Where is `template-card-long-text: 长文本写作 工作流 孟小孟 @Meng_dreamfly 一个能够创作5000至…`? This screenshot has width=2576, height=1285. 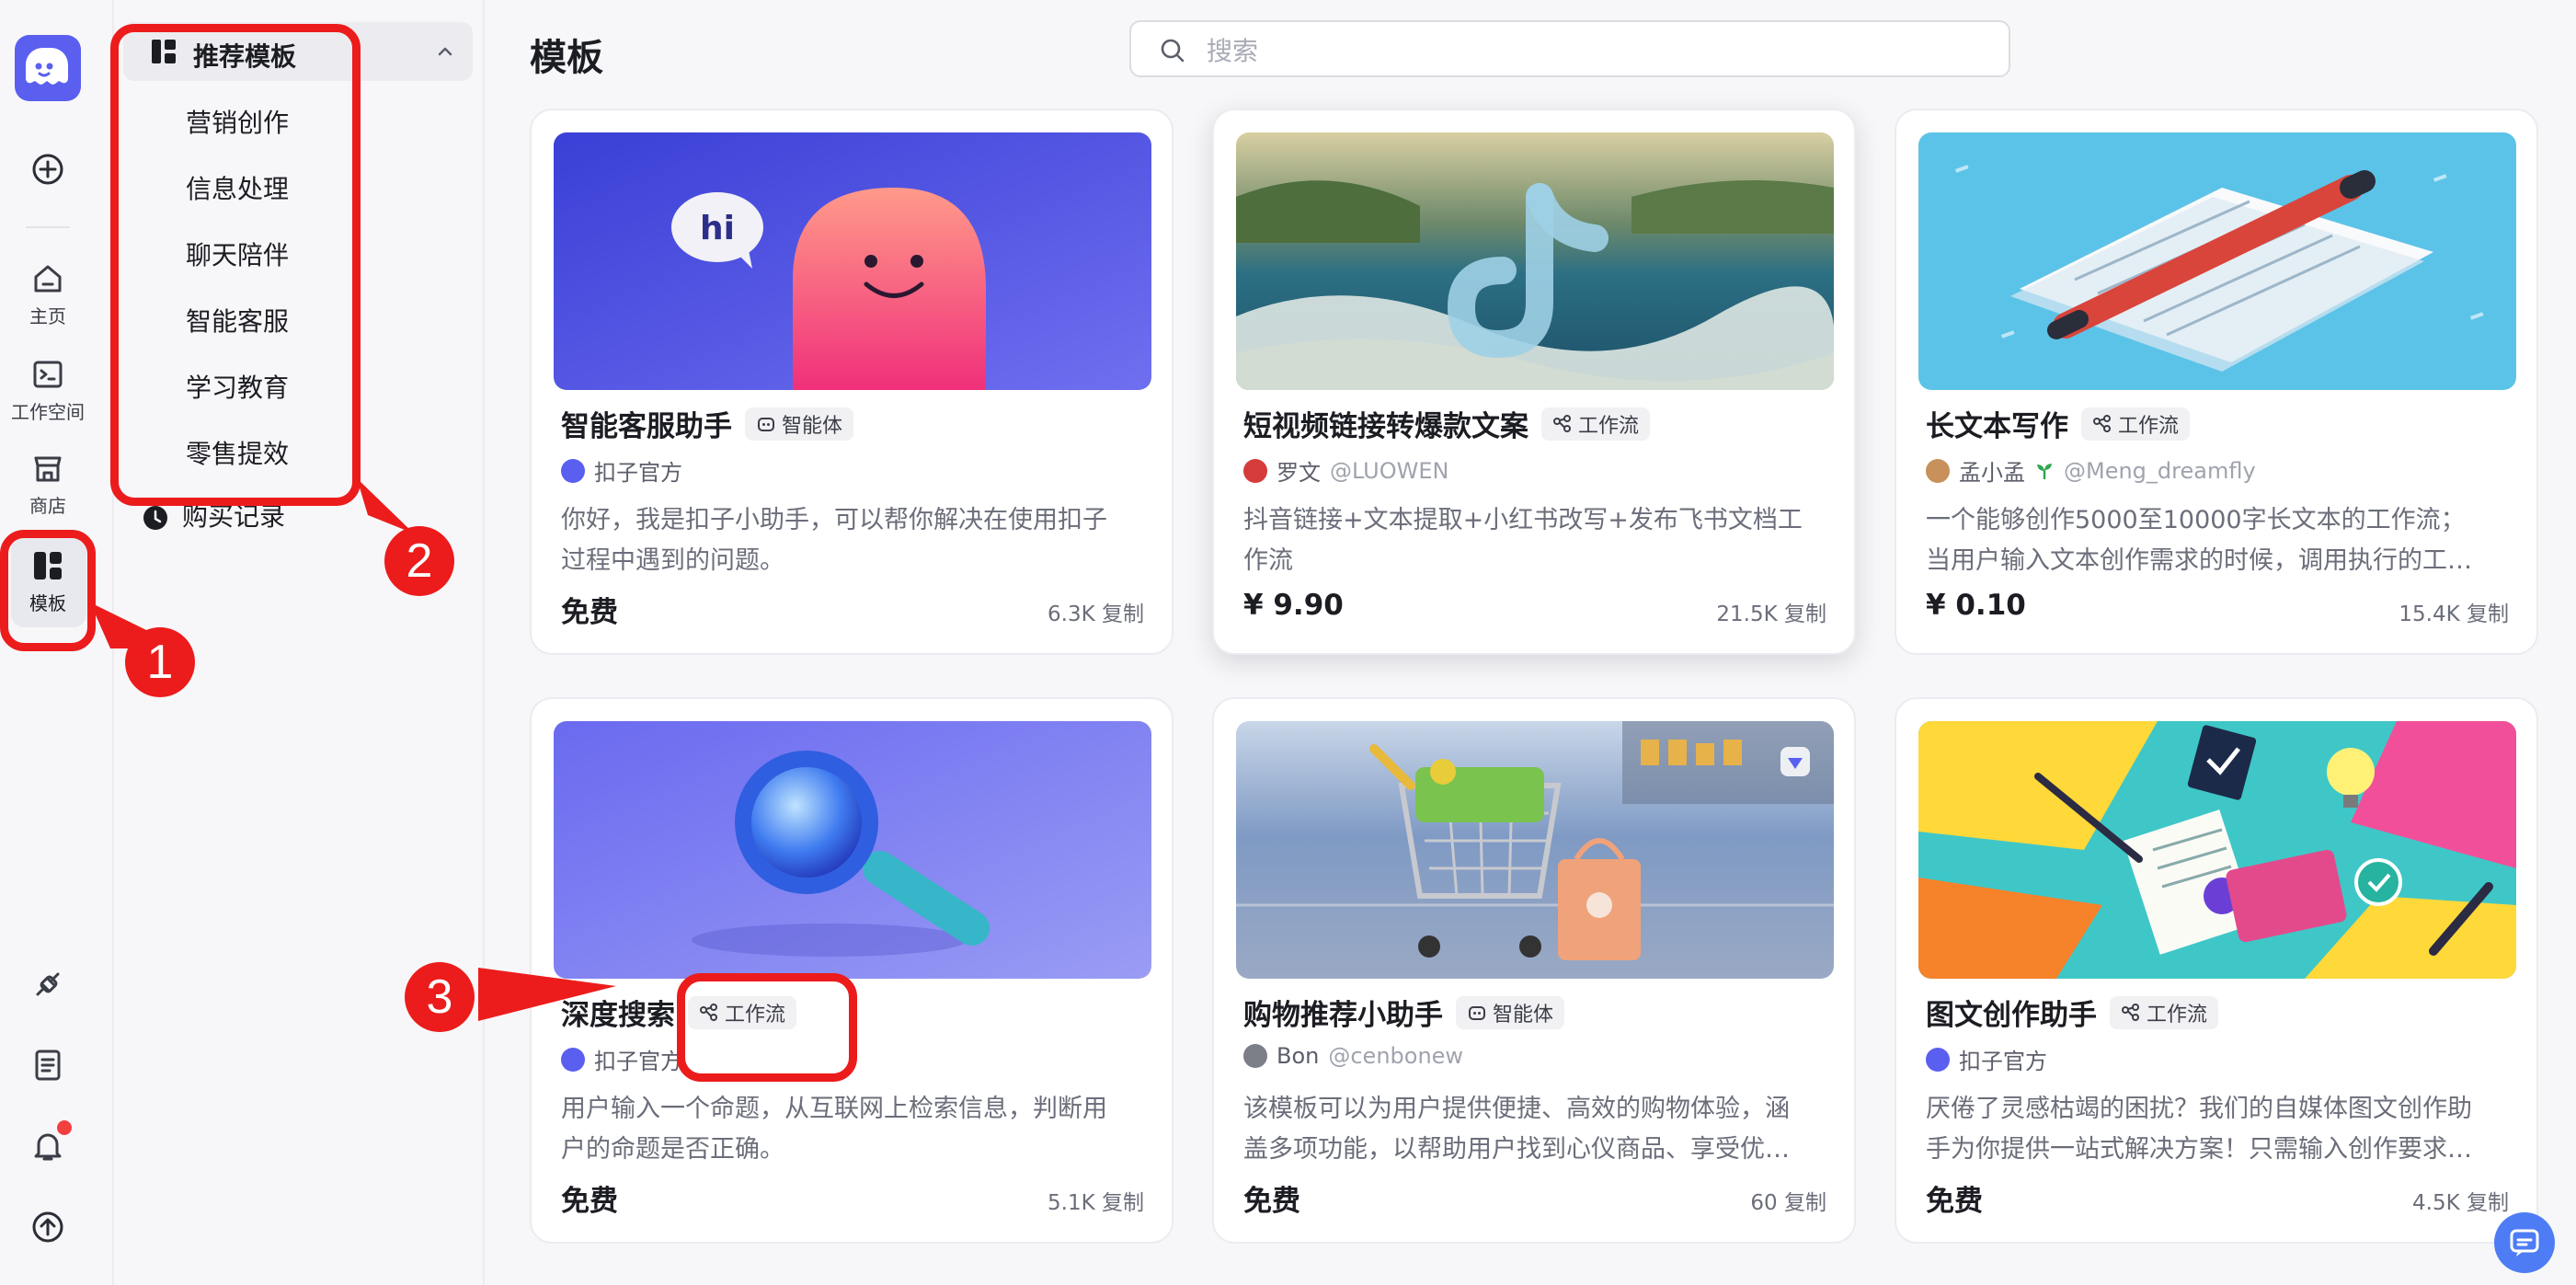 template-card-long-text: 长文本写作 工作流 孟小孟 @Meng_dreamfly 一个能够创作5000至… is located at coordinates (2217, 382).